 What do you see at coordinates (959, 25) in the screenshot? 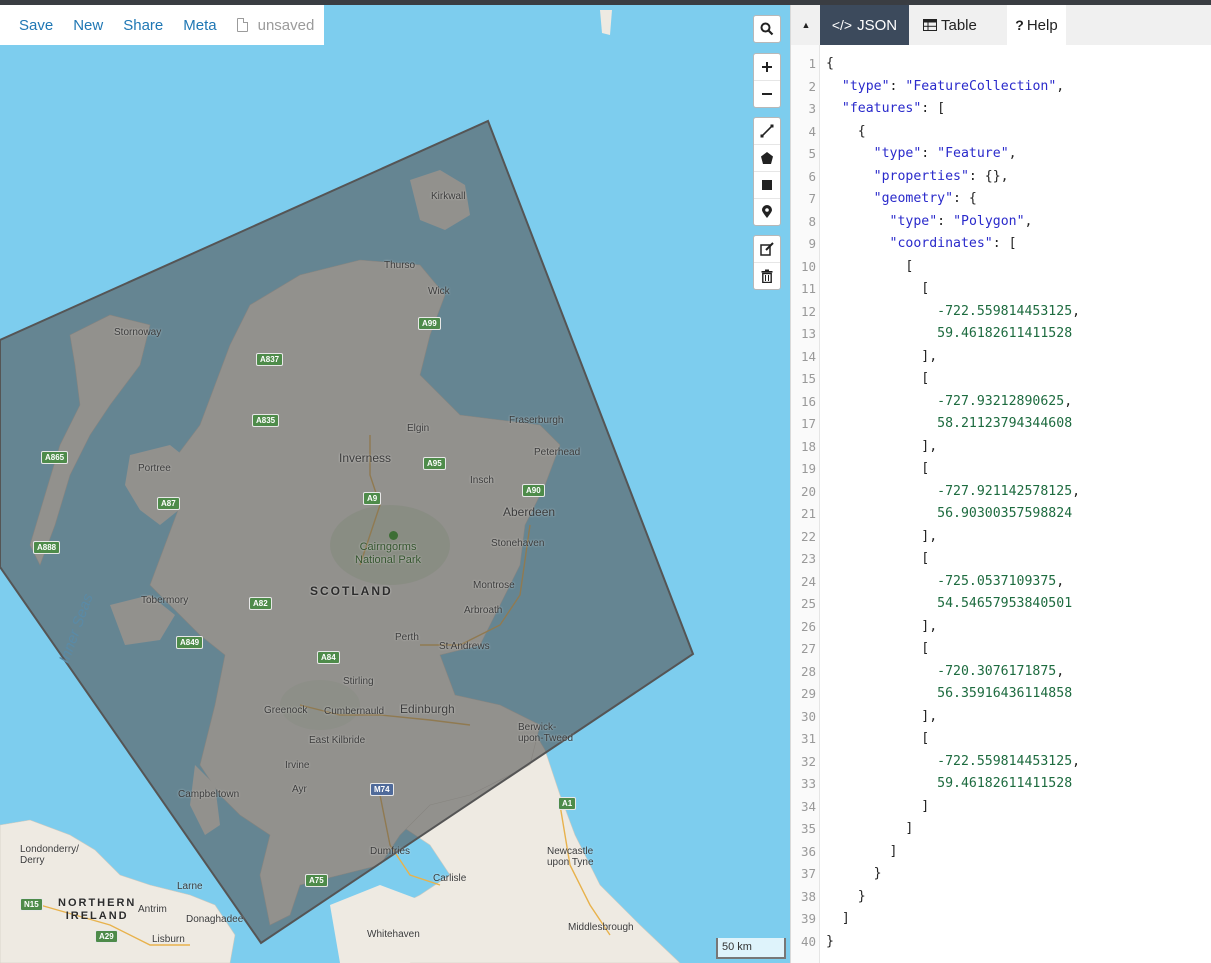
I see `tab-table-label: Table` at bounding box center [959, 25].